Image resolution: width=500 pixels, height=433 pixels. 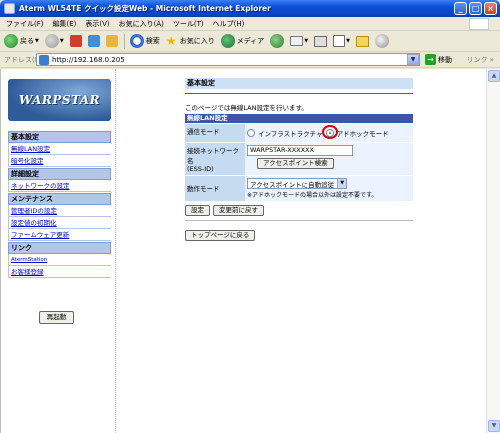 I want to click on highlight-circle, so click(x=329, y=132).